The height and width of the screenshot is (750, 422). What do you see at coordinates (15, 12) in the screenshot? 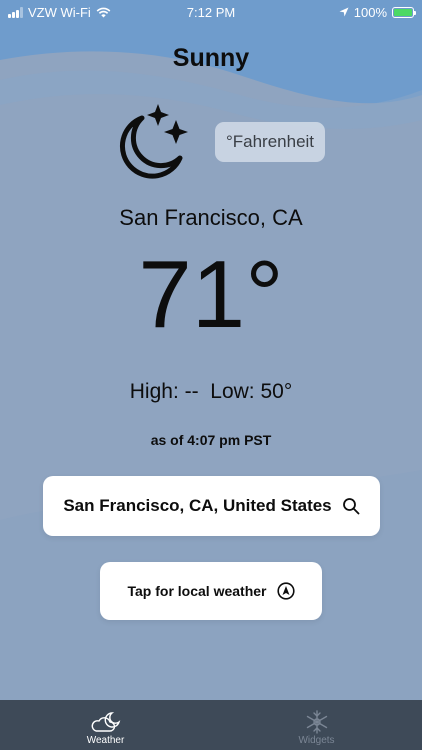
I see `signal-icon` at bounding box center [15, 12].